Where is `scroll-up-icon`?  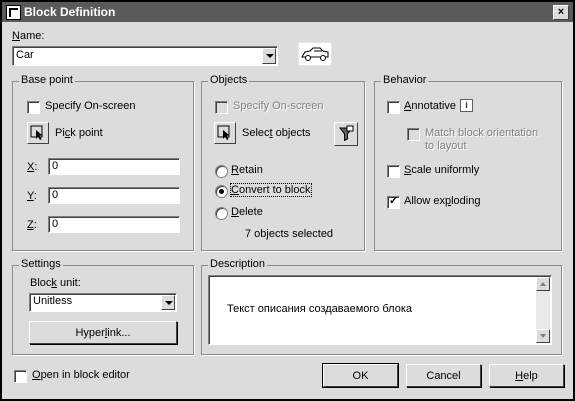 scroll-up-icon is located at coordinates (543, 284).